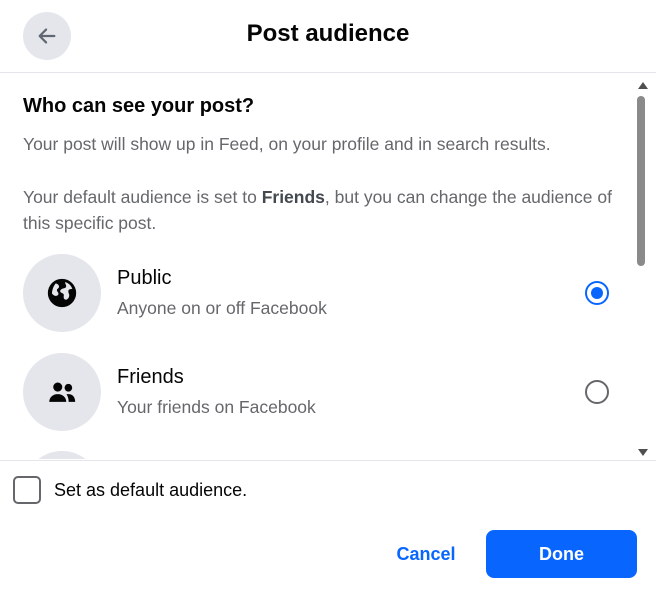 The width and height of the screenshot is (656, 596). What do you see at coordinates (62, 392) in the screenshot?
I see `friends-icon` at bounding box center [62, 392].